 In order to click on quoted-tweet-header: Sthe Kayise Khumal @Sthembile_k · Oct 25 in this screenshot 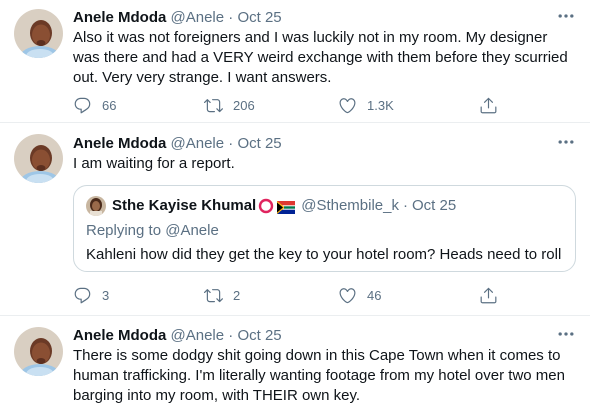, I will do `click(324, 206)`.